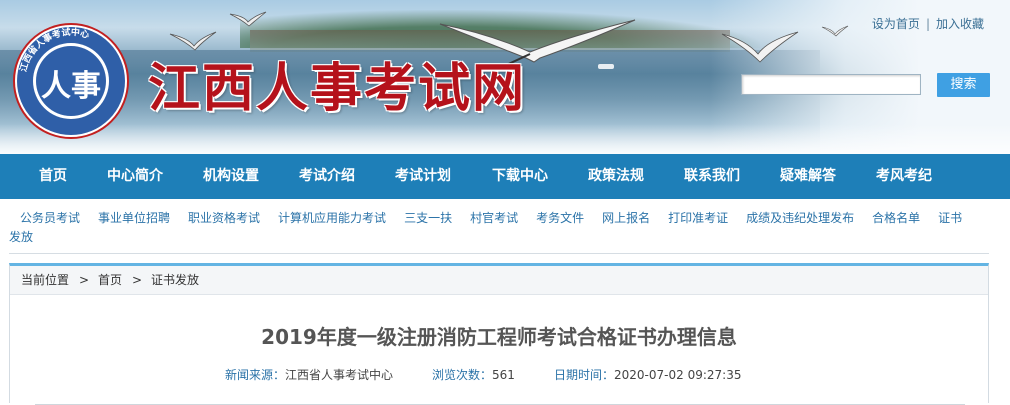  What do you see at coordinates (950, 218) in the screenshot?
I see `subnav-item-certificate: 证书` at bounding box center [950, 218].